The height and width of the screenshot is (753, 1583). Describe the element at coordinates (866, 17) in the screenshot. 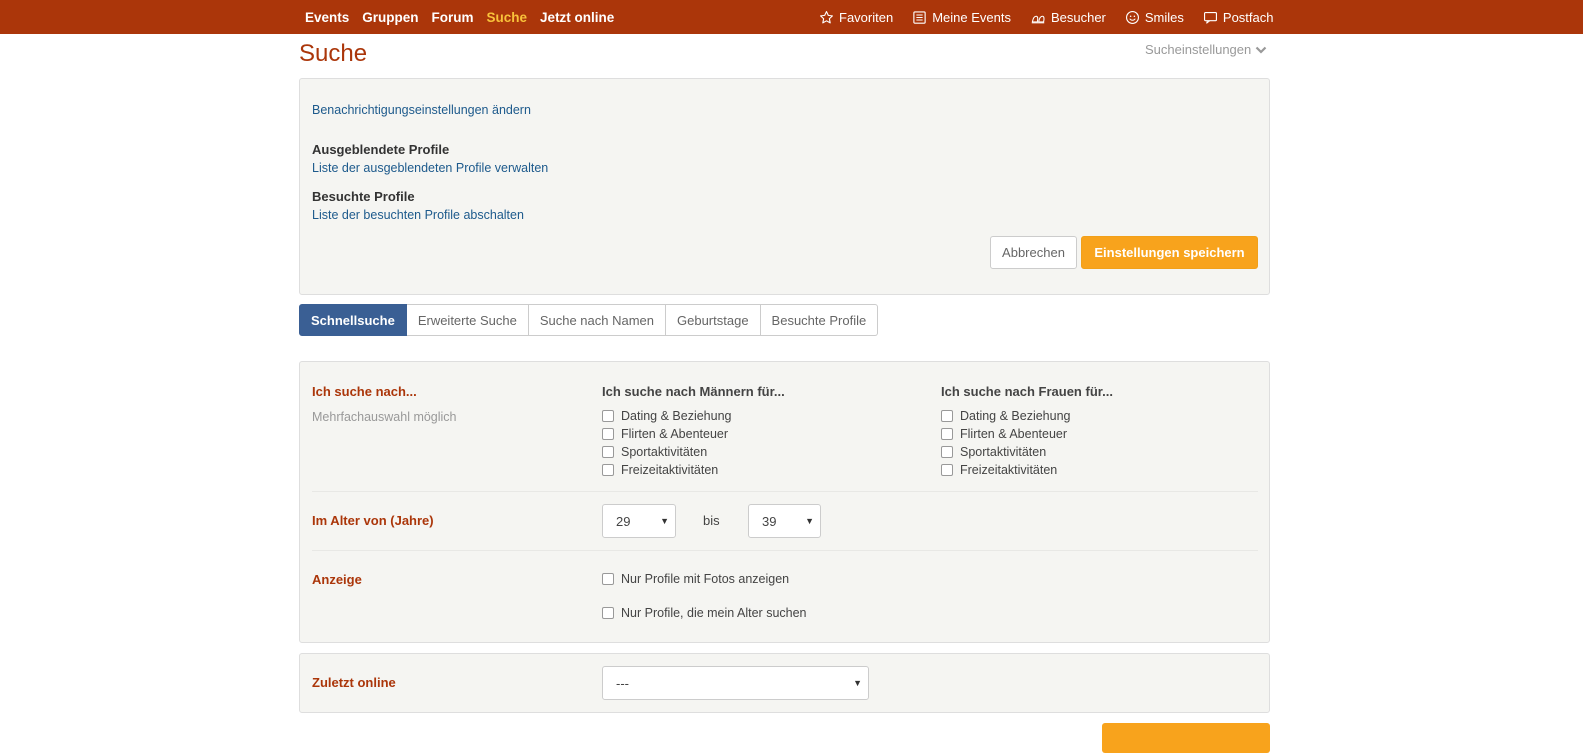

I see `nav-favoriten-label: Favoriten` at that location.